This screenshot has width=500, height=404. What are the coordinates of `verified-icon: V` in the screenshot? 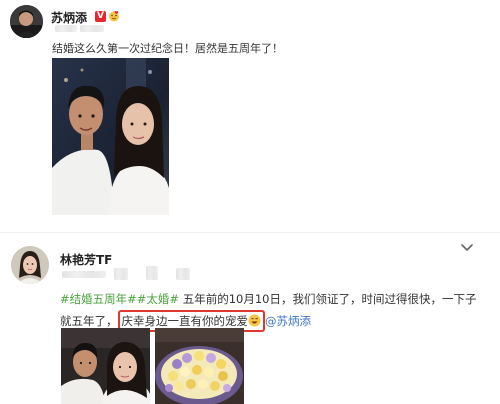 It's located at (100, 16).